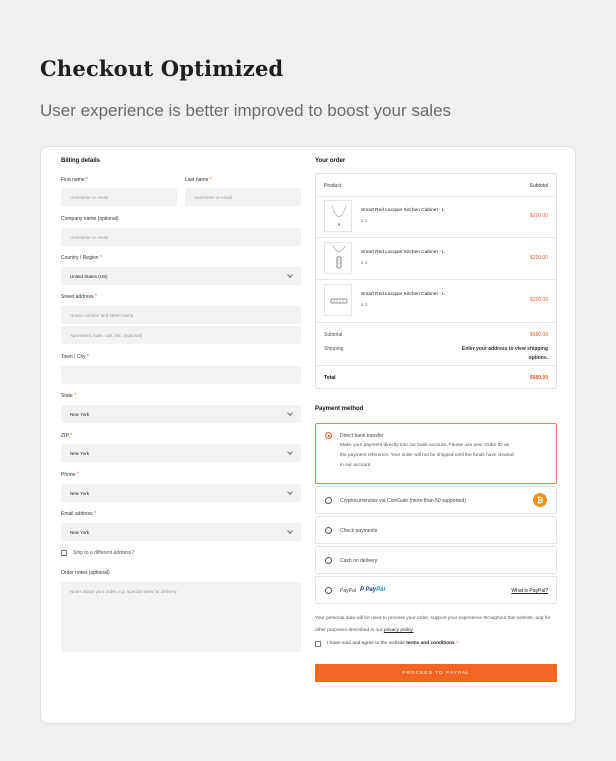  What do you see at coordinates (80, 414) in the screenshot?
I see `state-value: New York` at bounding box center [80, 414].